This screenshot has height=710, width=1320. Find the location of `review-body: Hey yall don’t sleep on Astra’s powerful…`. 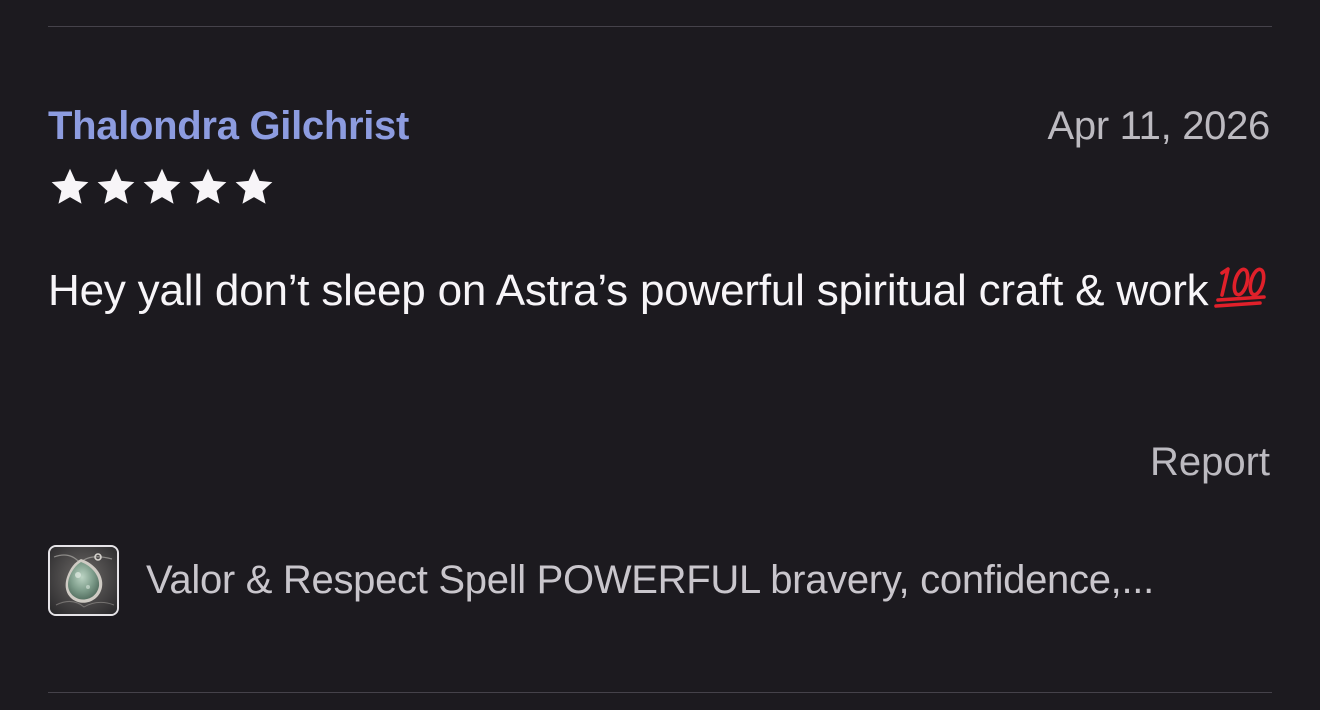

review-body: Hey yall don’t sleep on Astra’s powerful… is located at coordinates (663, 291).